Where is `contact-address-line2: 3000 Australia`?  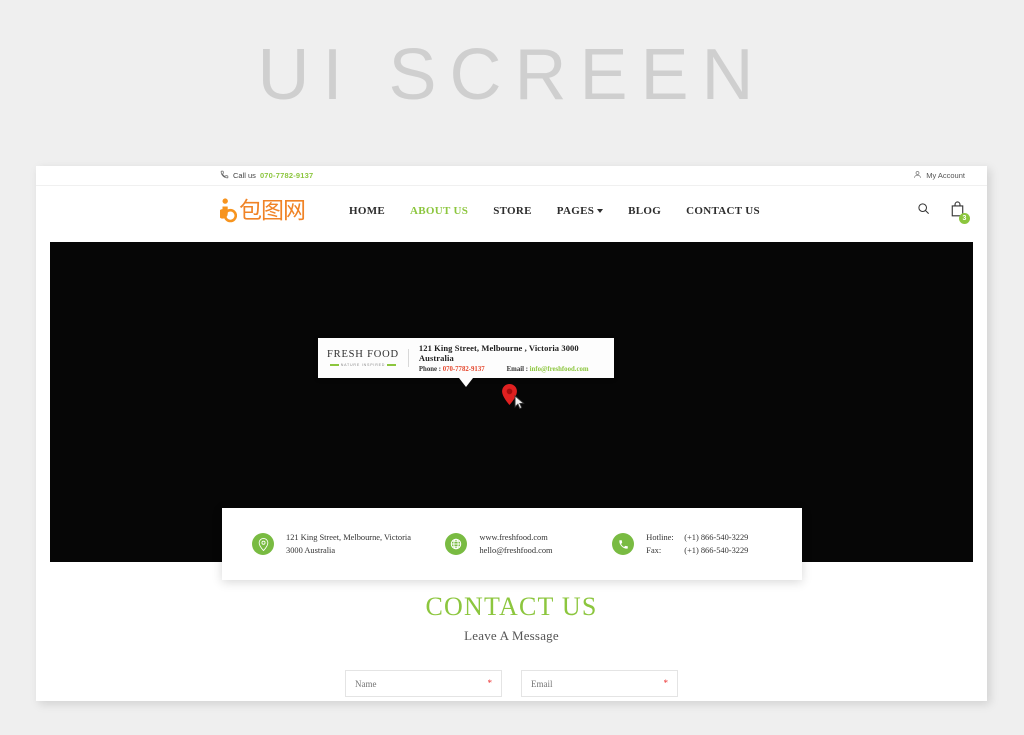
contact-address-line2: 3000 Australia is located at coordinates (311, 550).